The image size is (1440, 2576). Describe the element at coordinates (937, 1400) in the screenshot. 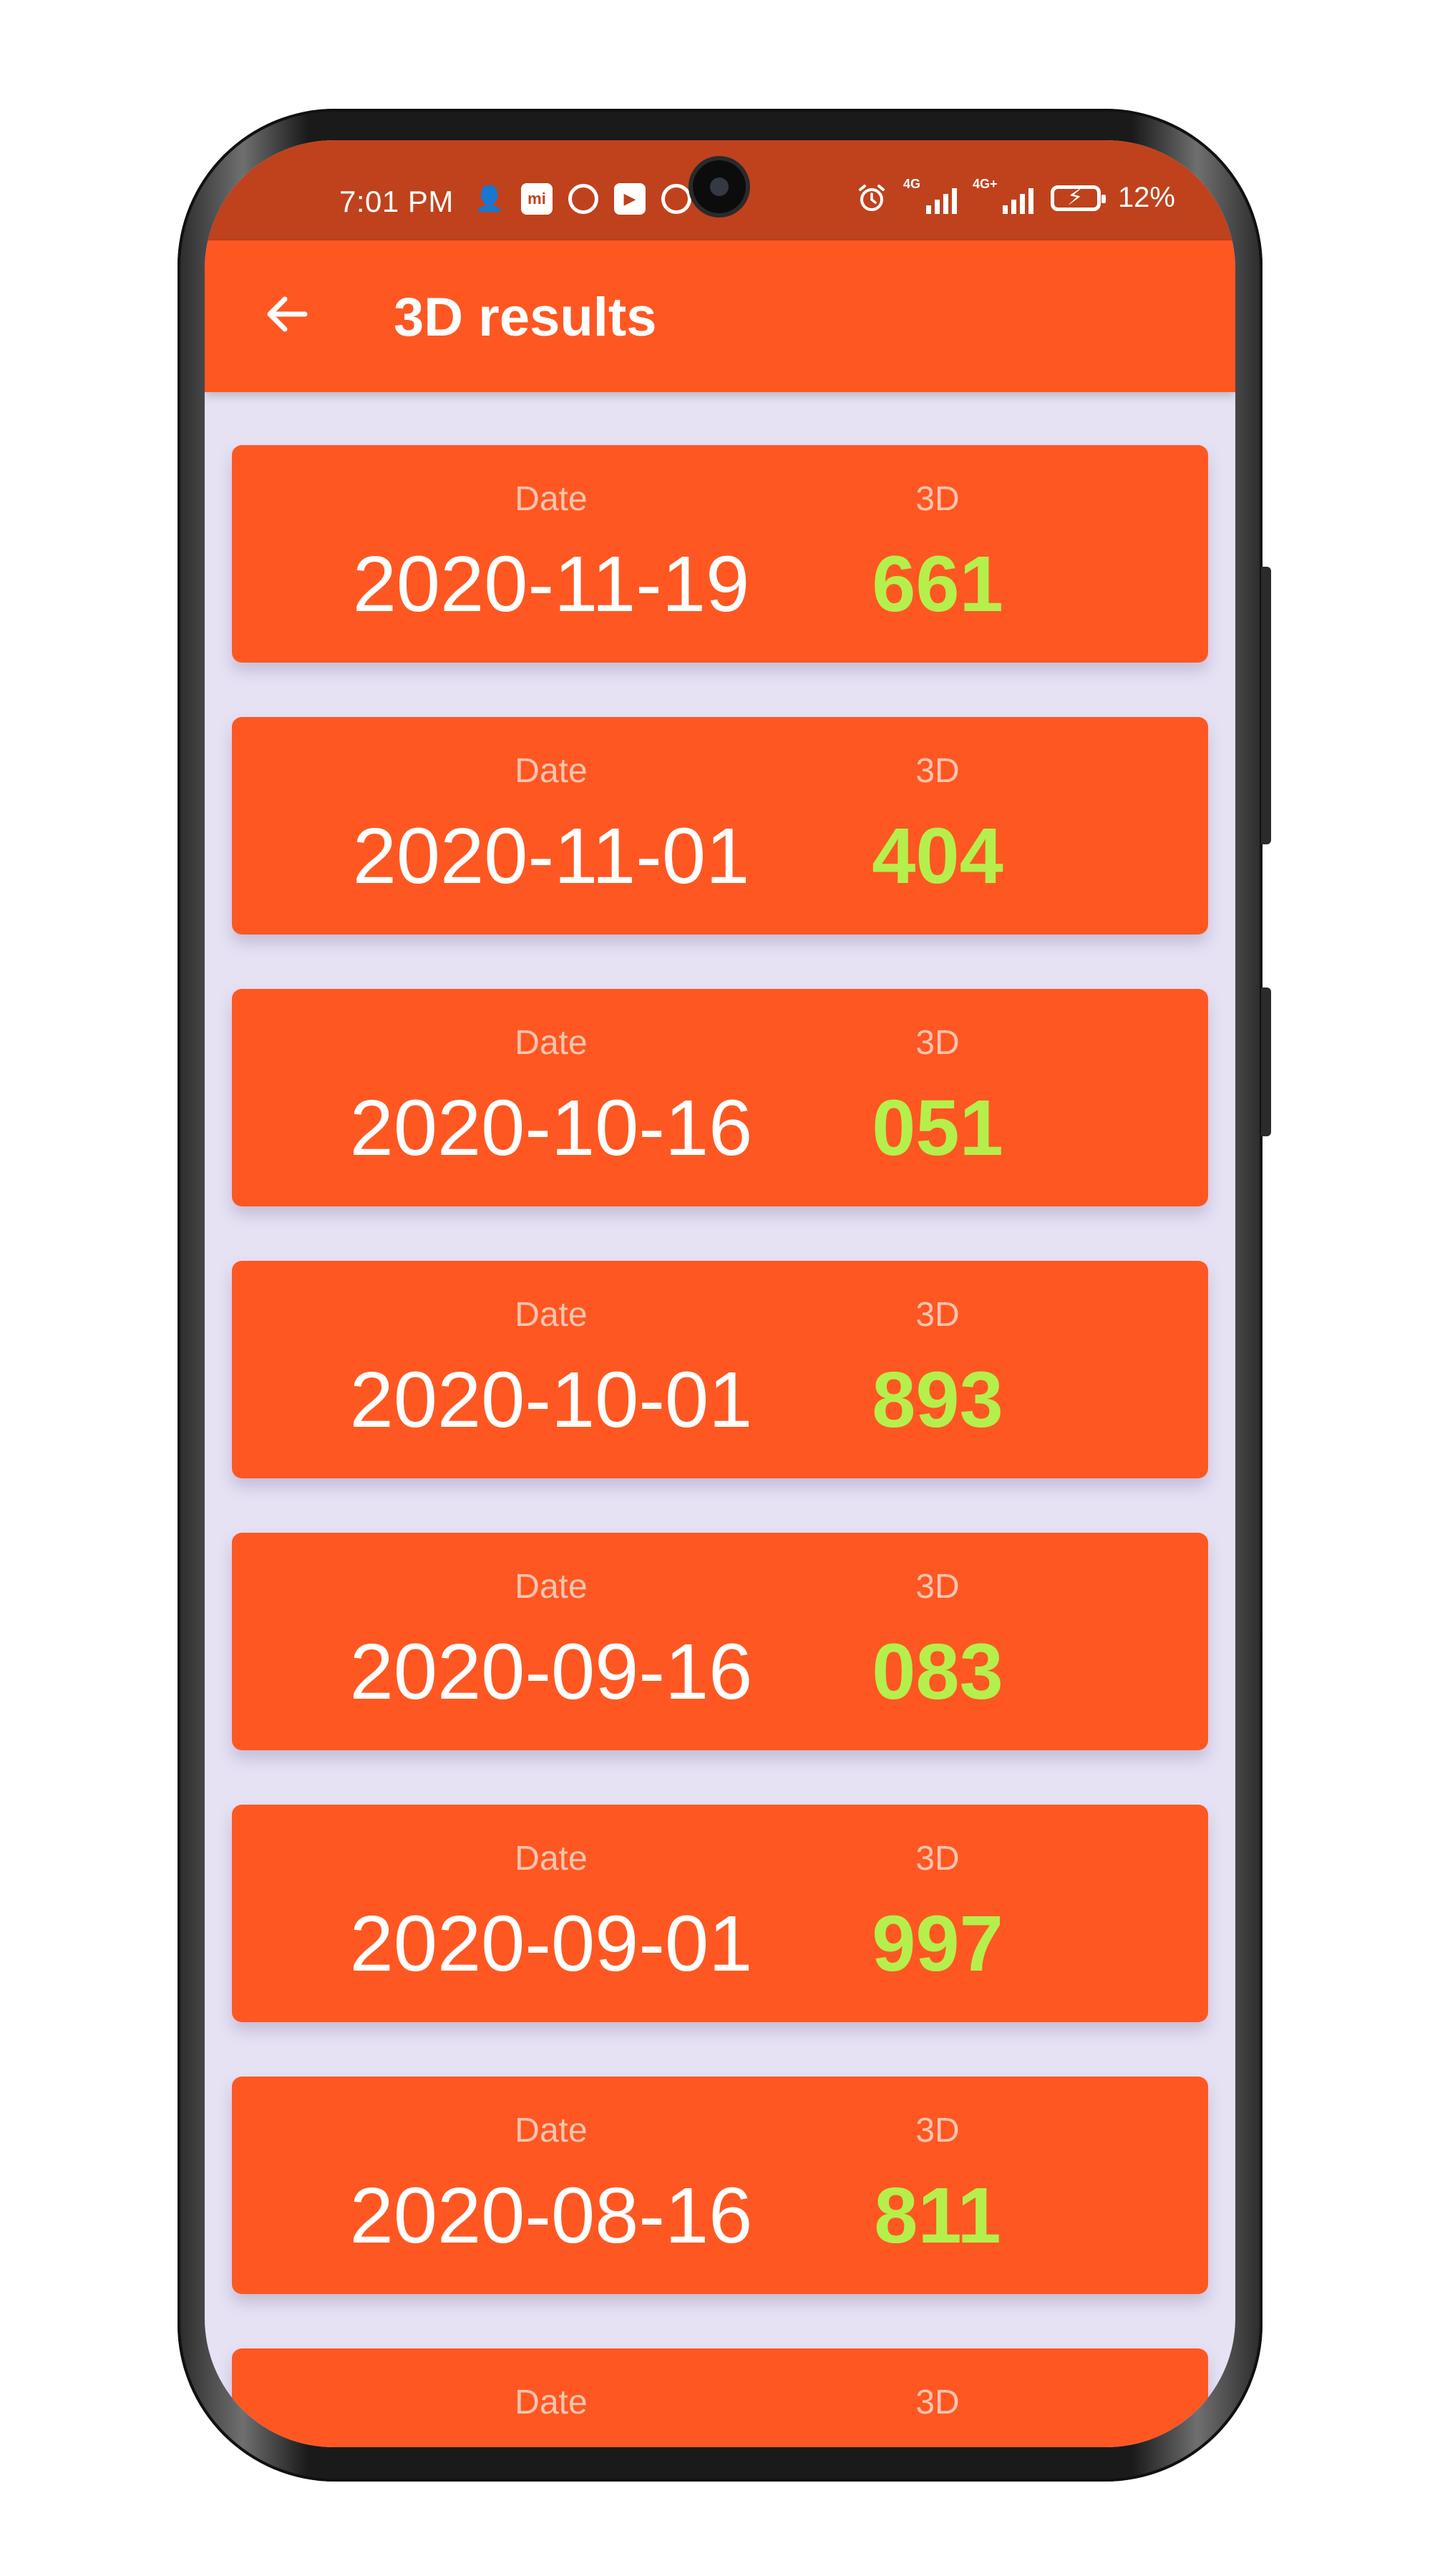

I see `3d-number: 893` at that location.